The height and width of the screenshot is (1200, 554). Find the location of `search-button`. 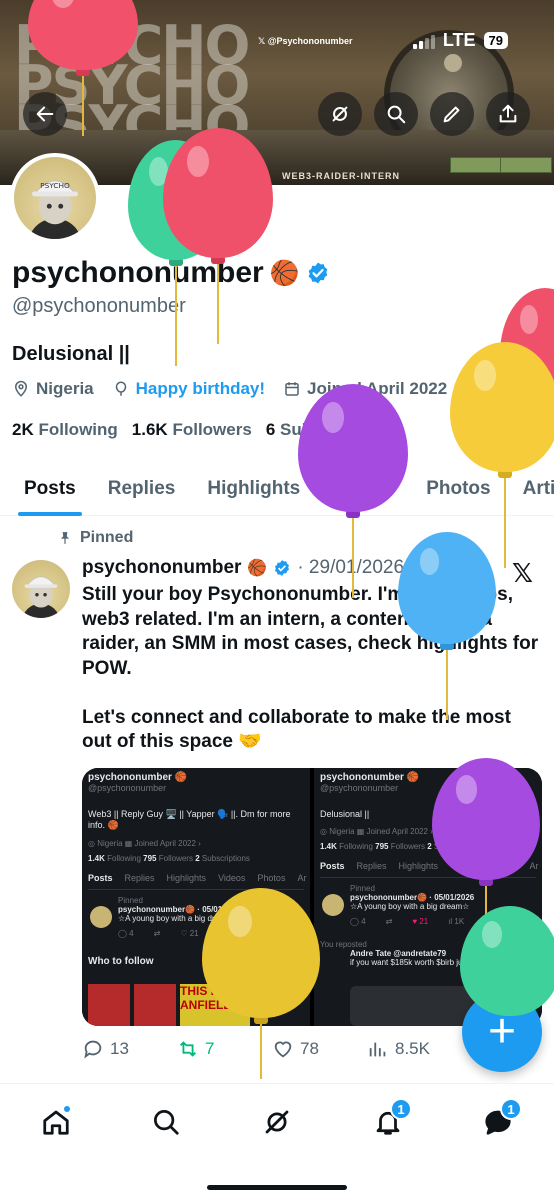

search-button is located at coordinates (396, 114).